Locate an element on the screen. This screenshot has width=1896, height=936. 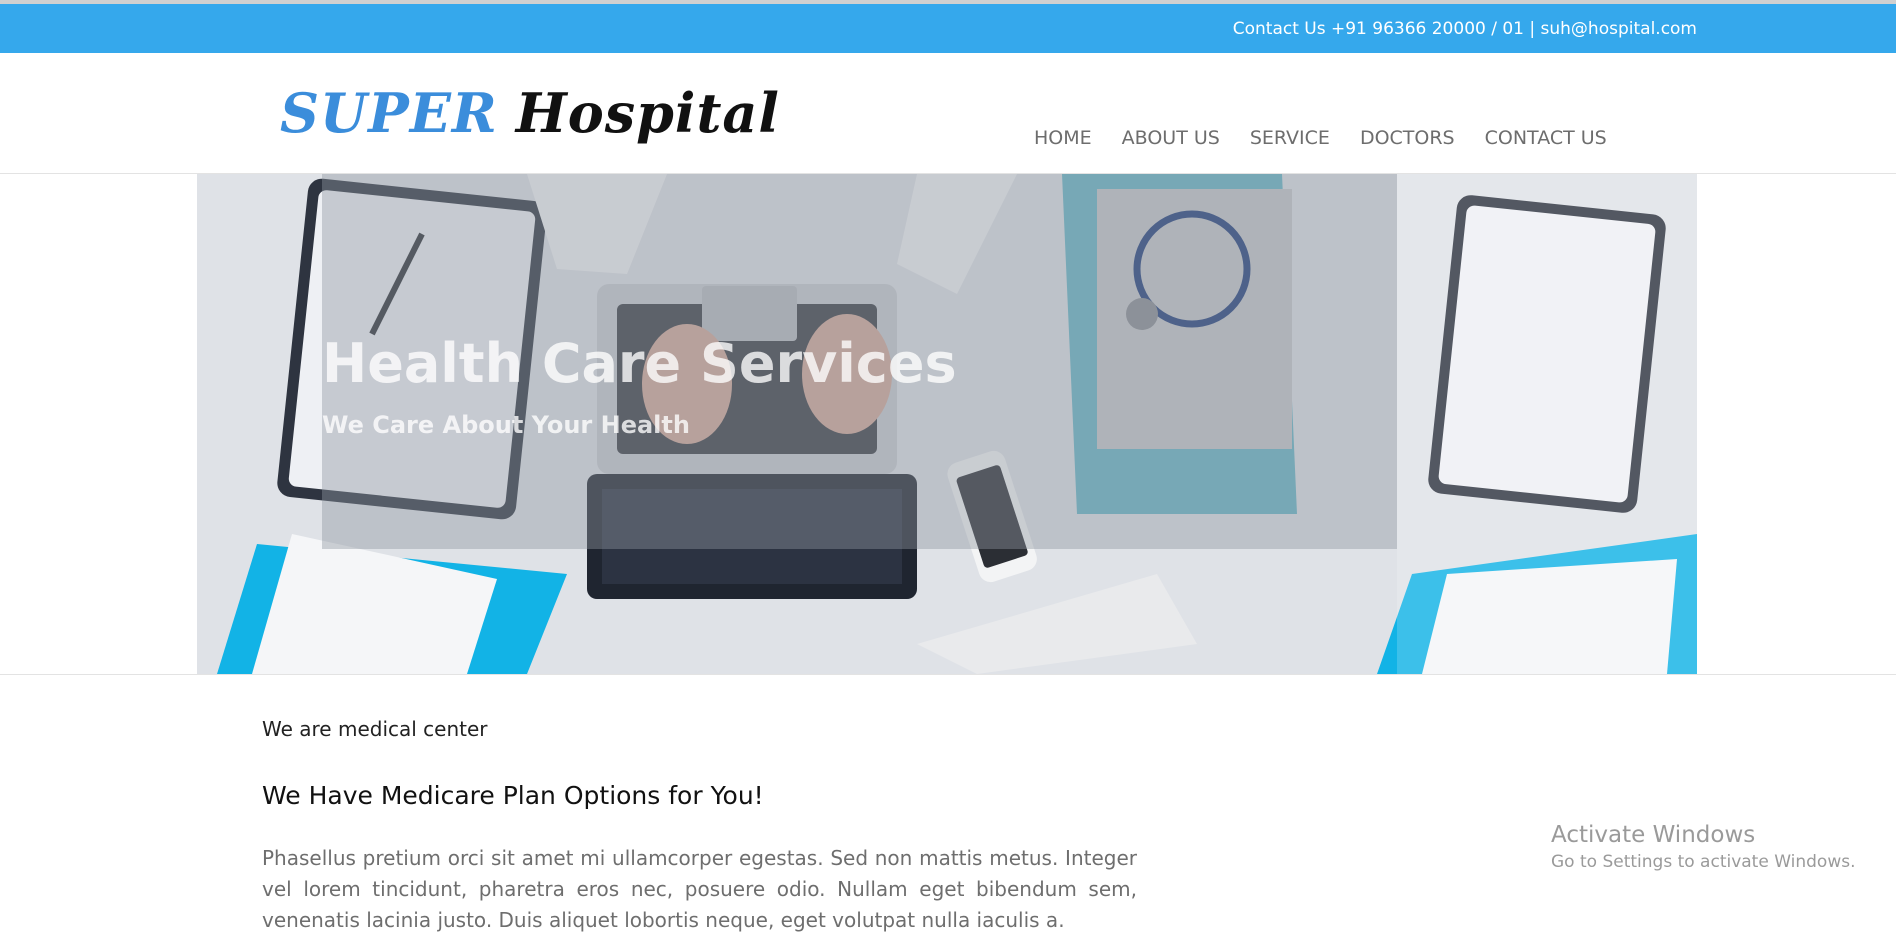
main-nav: HOME ABOUT US SERVICE DOCTORS CONTACT US is located at coordinates (1335, 138).